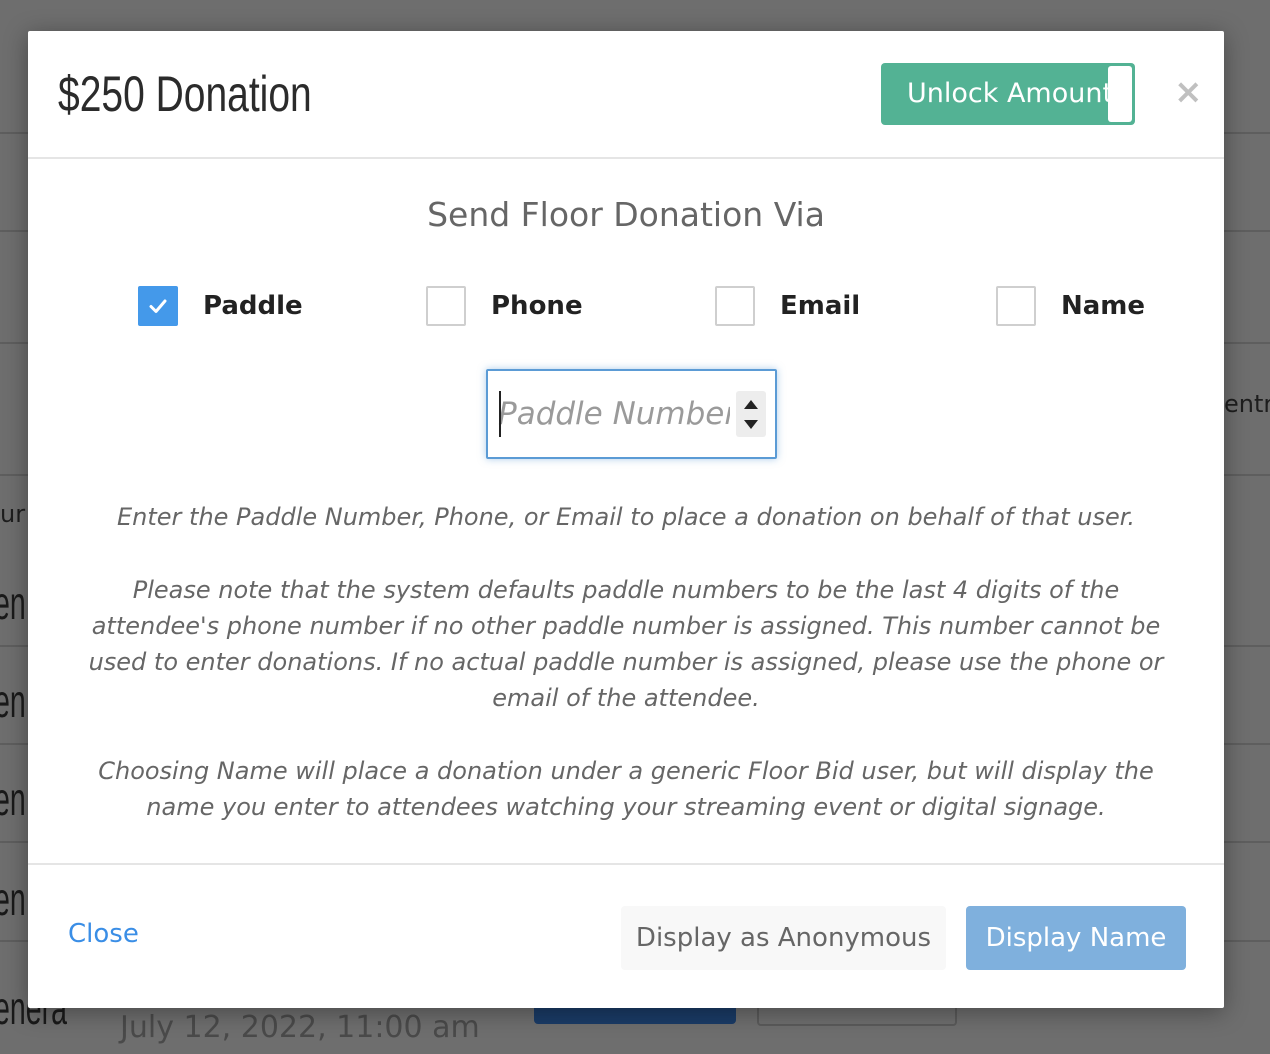 This screenshot has height=1054, width=1270. Describe the element at coordinates (446, 306) in the screenshot. I see `phone-checkbox` at that location.